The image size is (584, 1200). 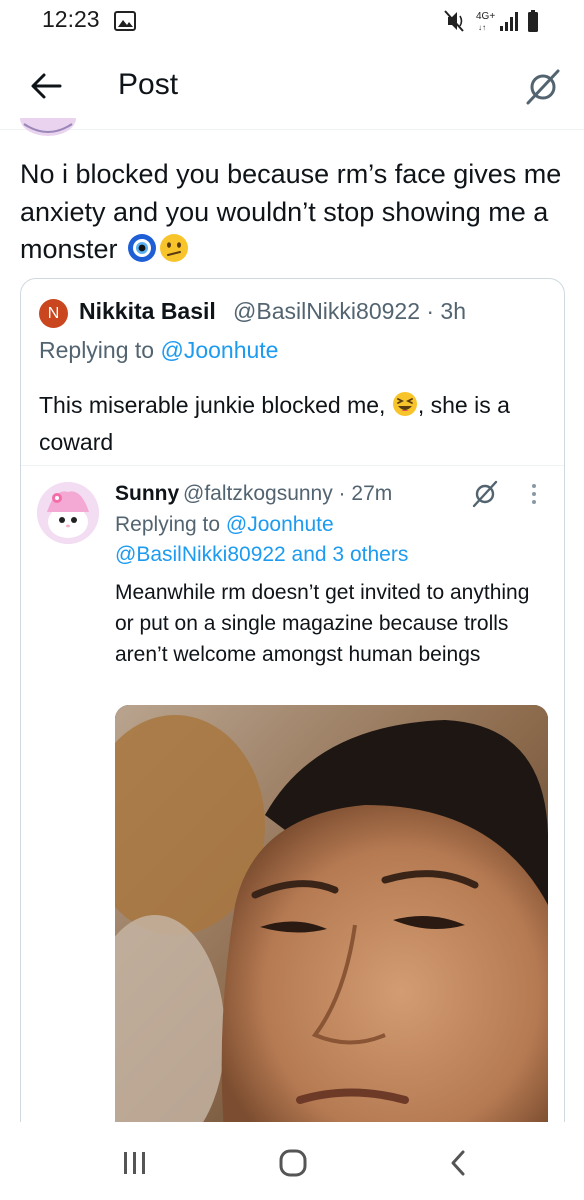 I want to click on inner-reply-author-handle: @faltzkogsunny · 27m, so click(x=288, y=493).